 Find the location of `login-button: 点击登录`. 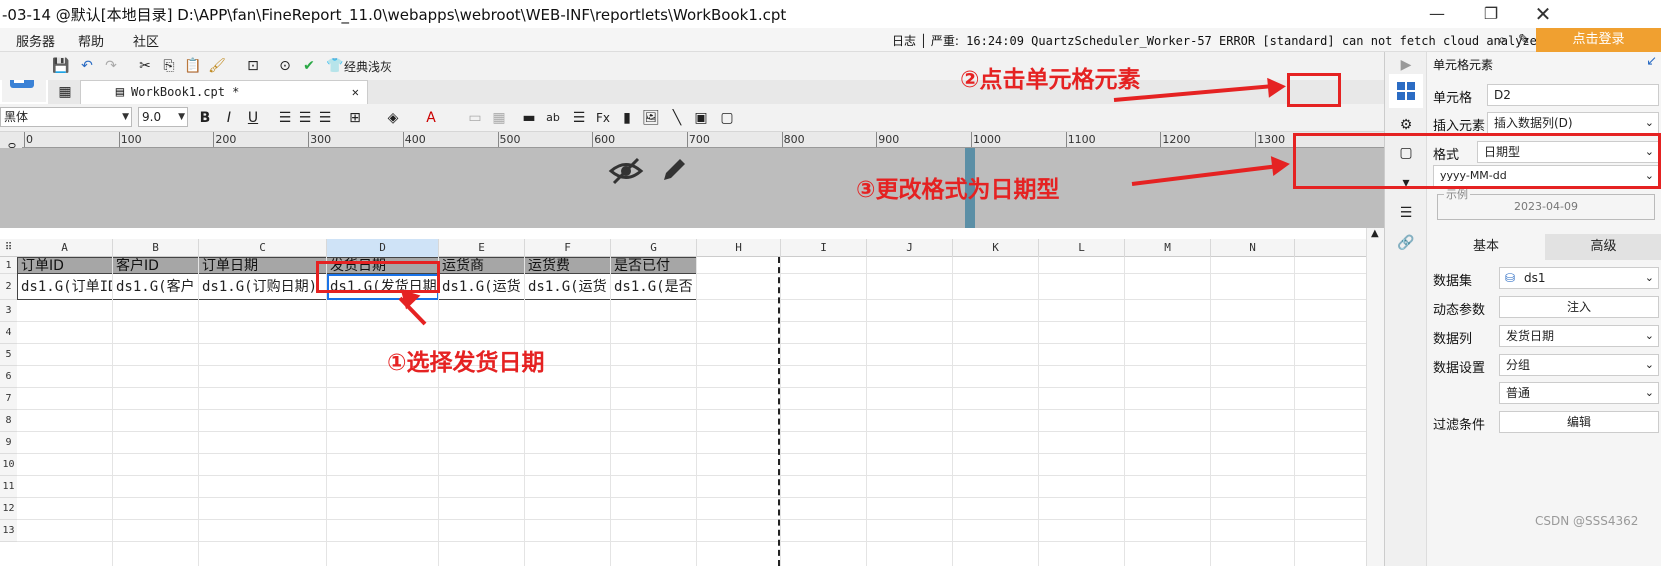

login-button: 点击登录 is located at coordinates (1598, 40).